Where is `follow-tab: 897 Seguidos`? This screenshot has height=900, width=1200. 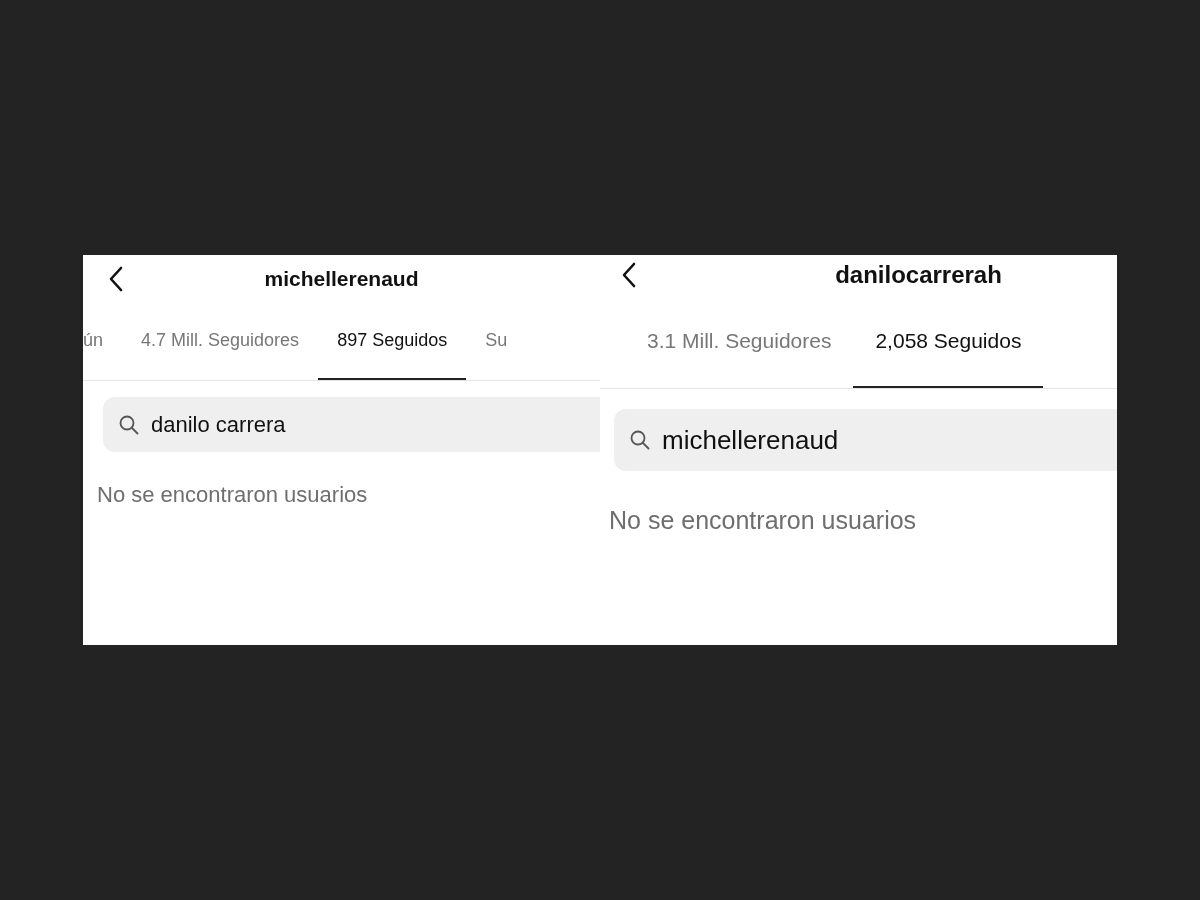
follow-tab: 897 Seguidos is located at coordinates (392, 341).